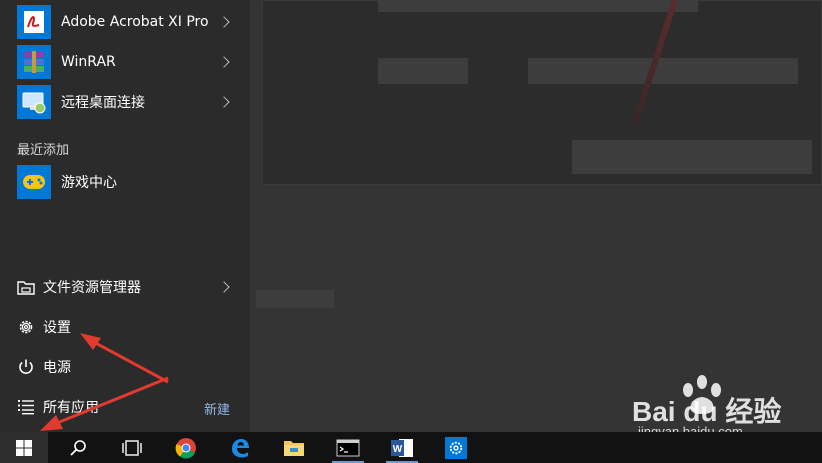  I want to click on file-explorer-taskbar-button, so click(294, 447).